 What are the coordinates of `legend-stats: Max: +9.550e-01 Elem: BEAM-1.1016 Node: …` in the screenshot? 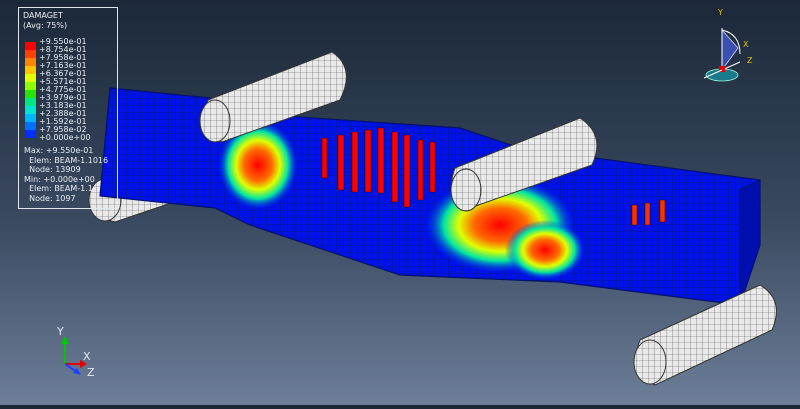 It's located at (66, 174).